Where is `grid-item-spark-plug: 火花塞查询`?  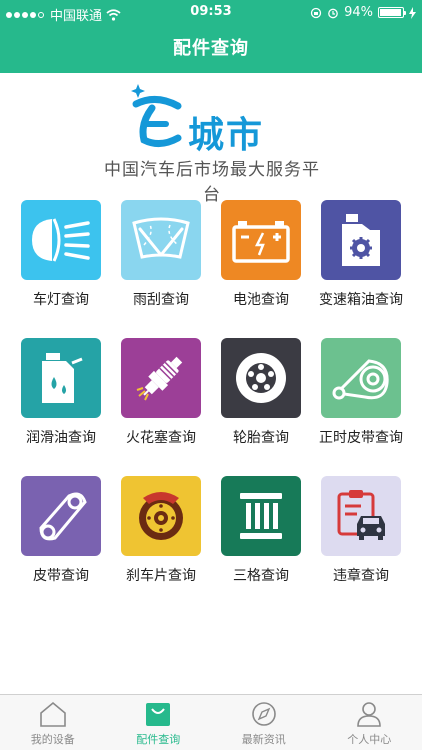 grid-item-spark-plug: 火花塞查询 is located at coordinates (161, 392).